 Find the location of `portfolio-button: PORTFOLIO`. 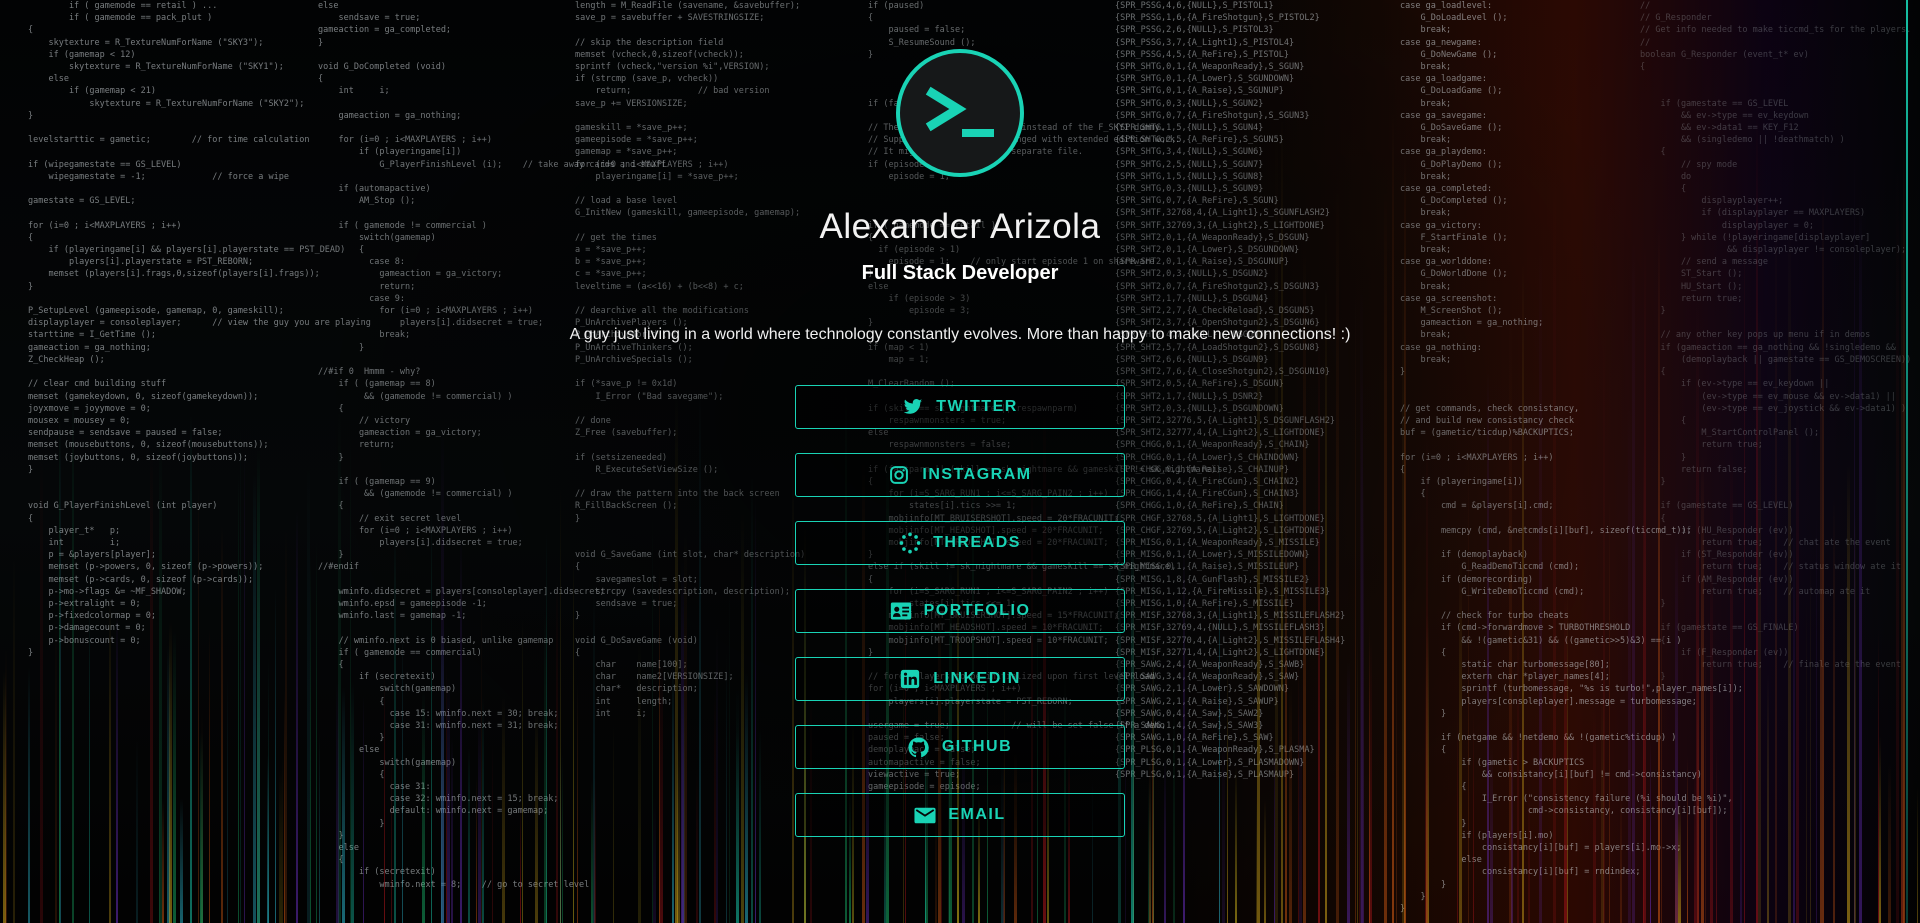

portfolio-button: PORTFOLIO is located at coordinates (960, 611).